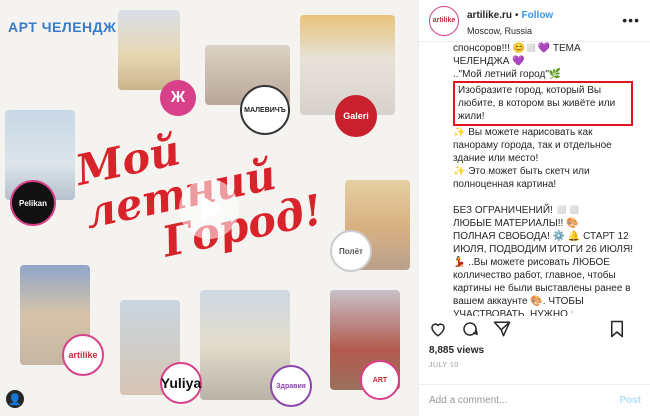  What do you see at coordinates (470, 329) in the screenshot?
I see `comment-icon` at bounding box center [470, 329].